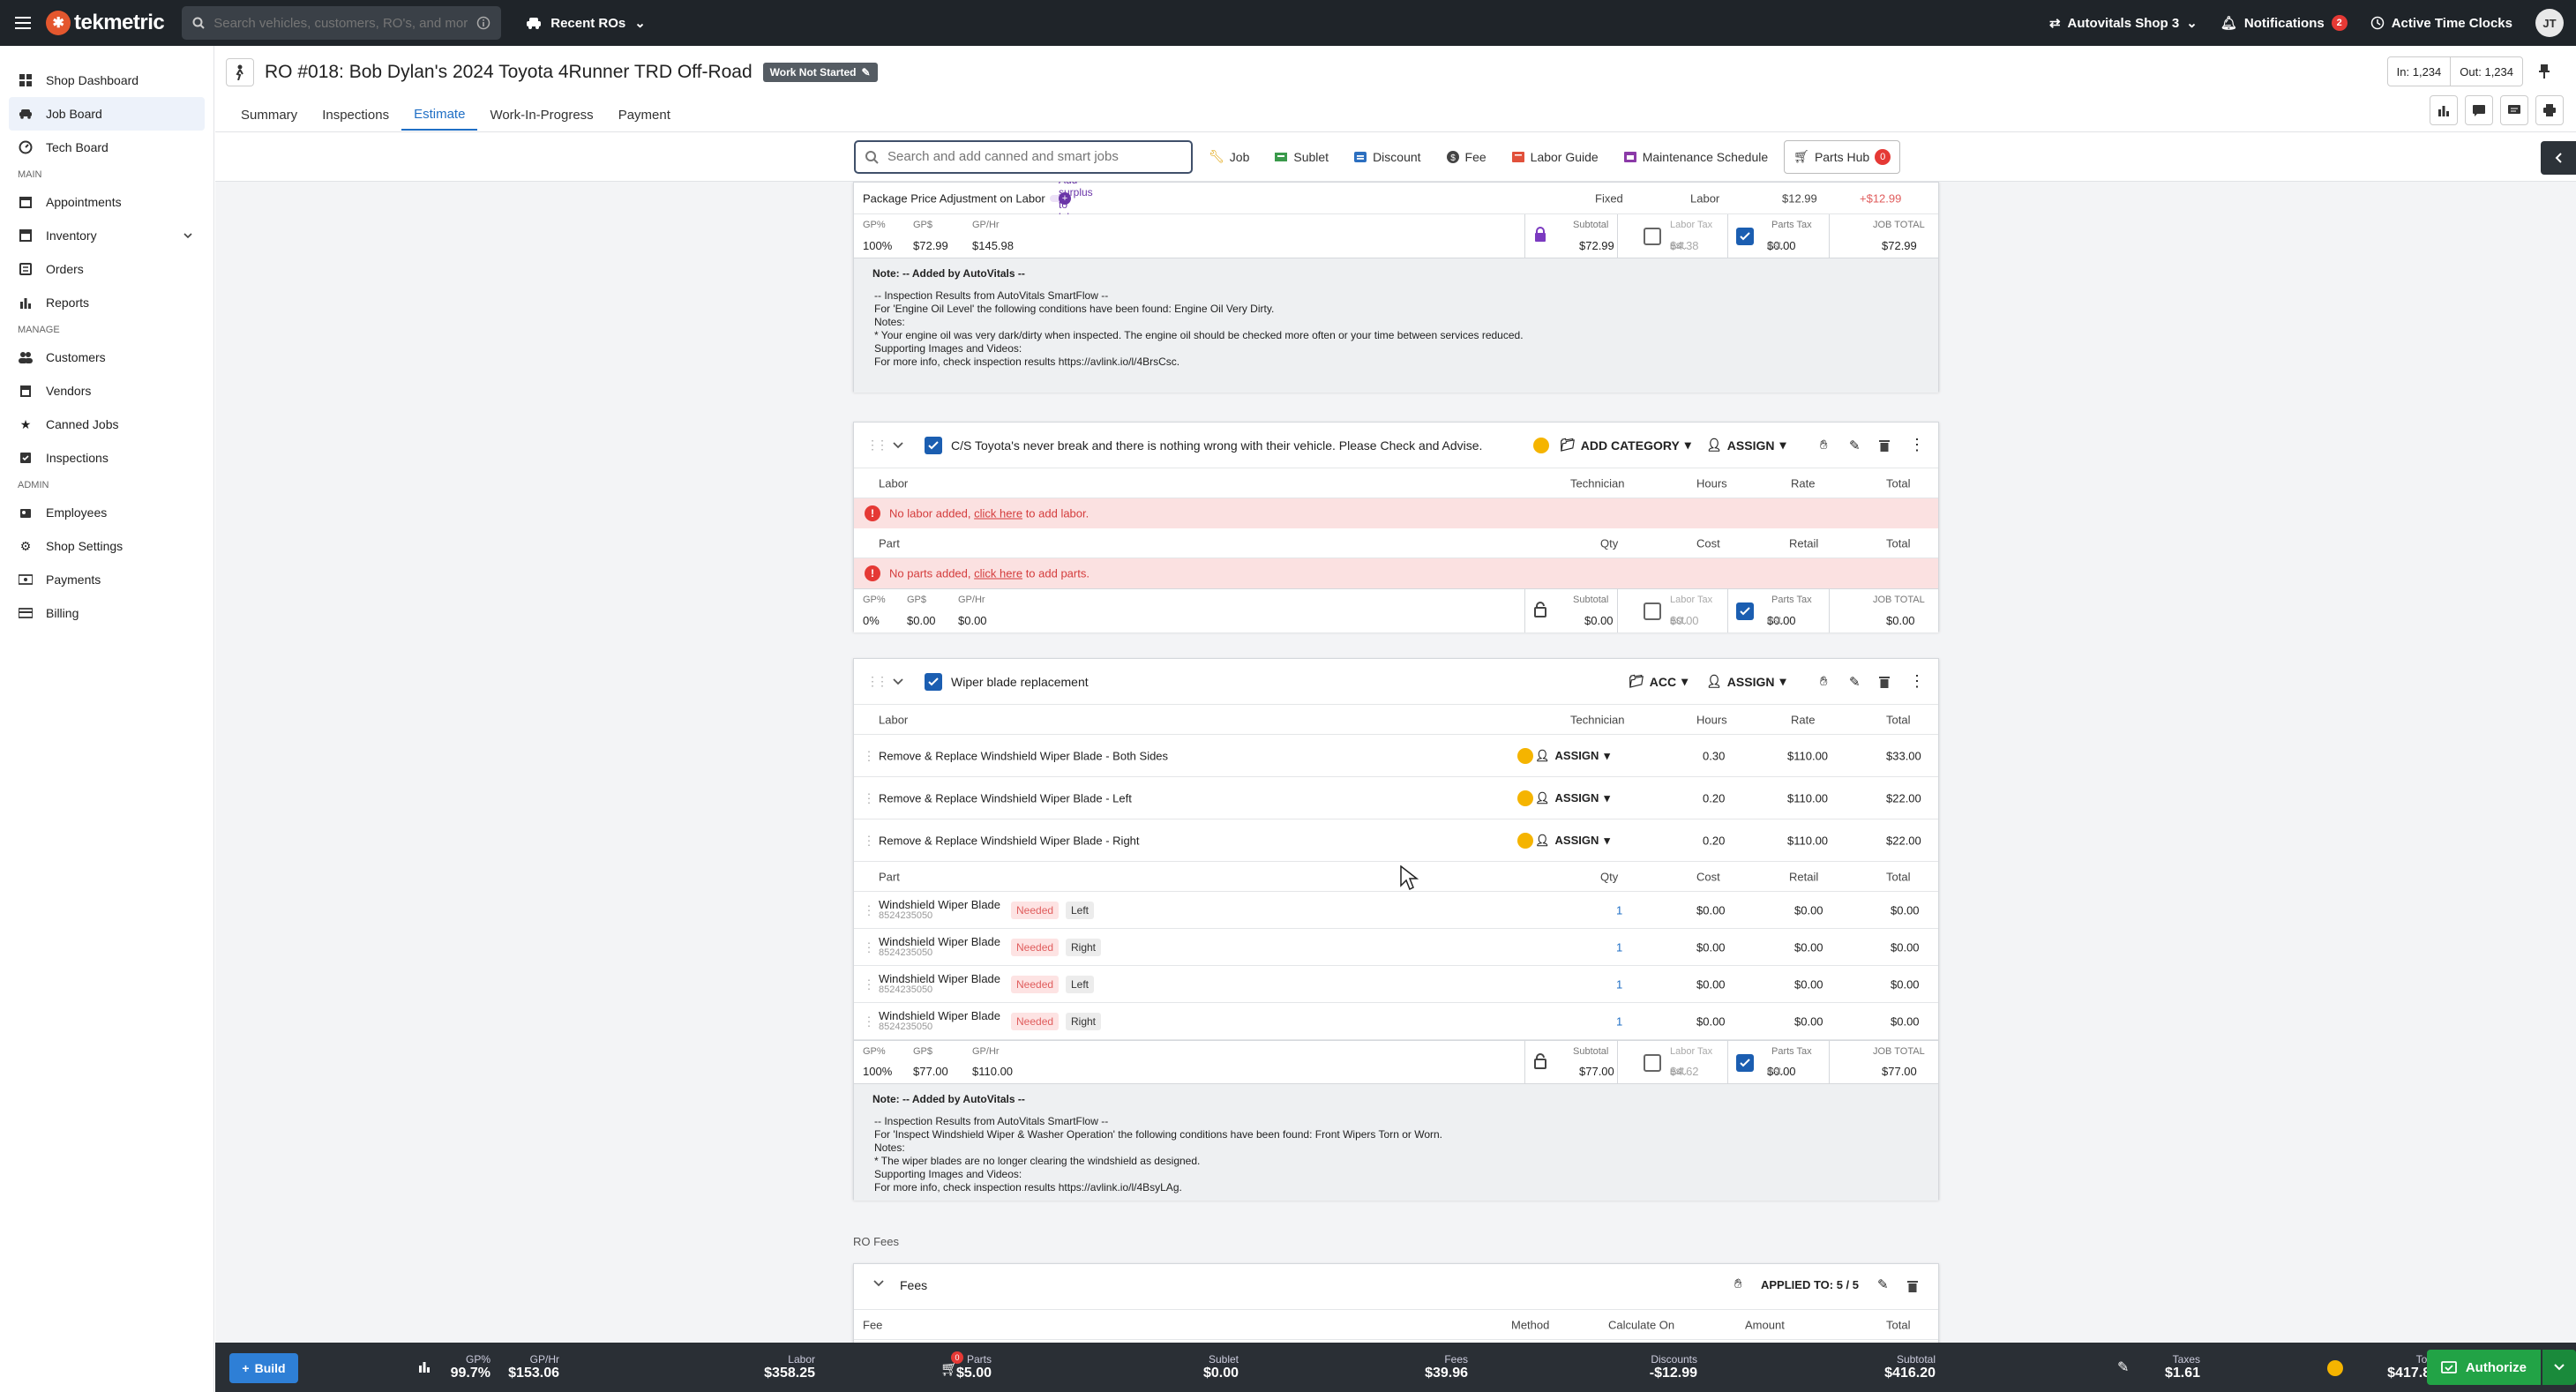 This screenshot has height=1392, width=2576. What do you see at coordinates (2284, 23) in the screenshot?
I see `notifications-button: 🔔︎ Notifications 2` at bounding box center [2284, 23].